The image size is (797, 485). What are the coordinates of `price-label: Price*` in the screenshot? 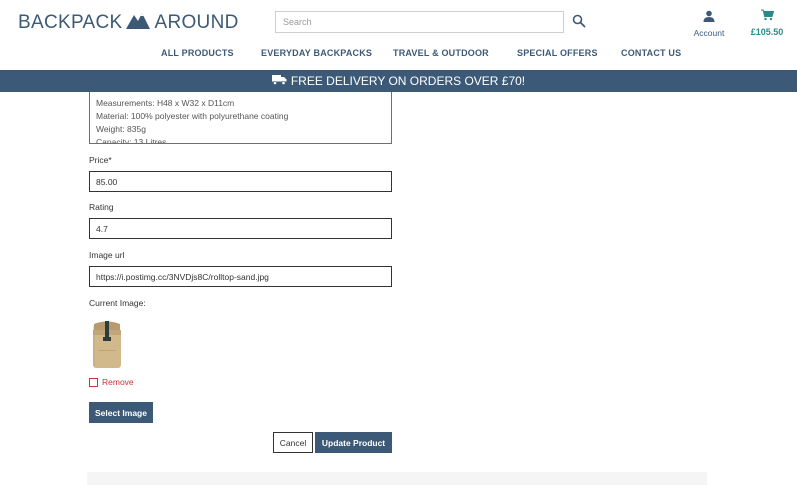 It's located at (100, 160).